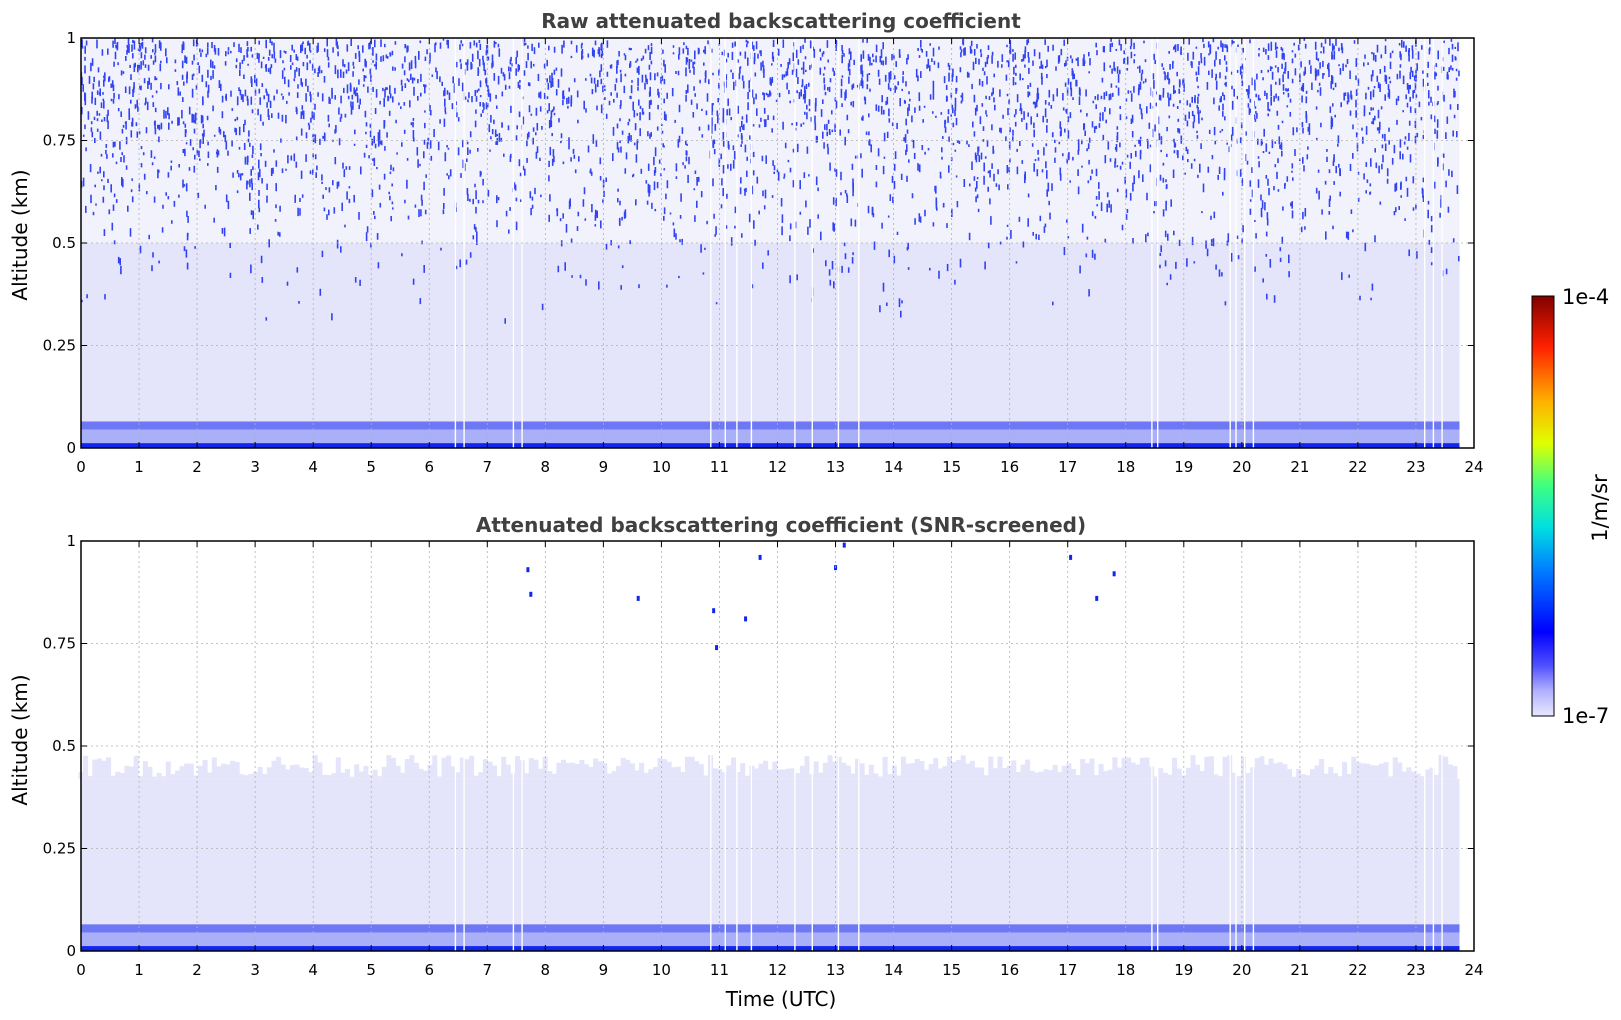 The image size is (1621, 1020). I want to click on colorbar-unit-label: 1/m/sr, so click(1600, 508).